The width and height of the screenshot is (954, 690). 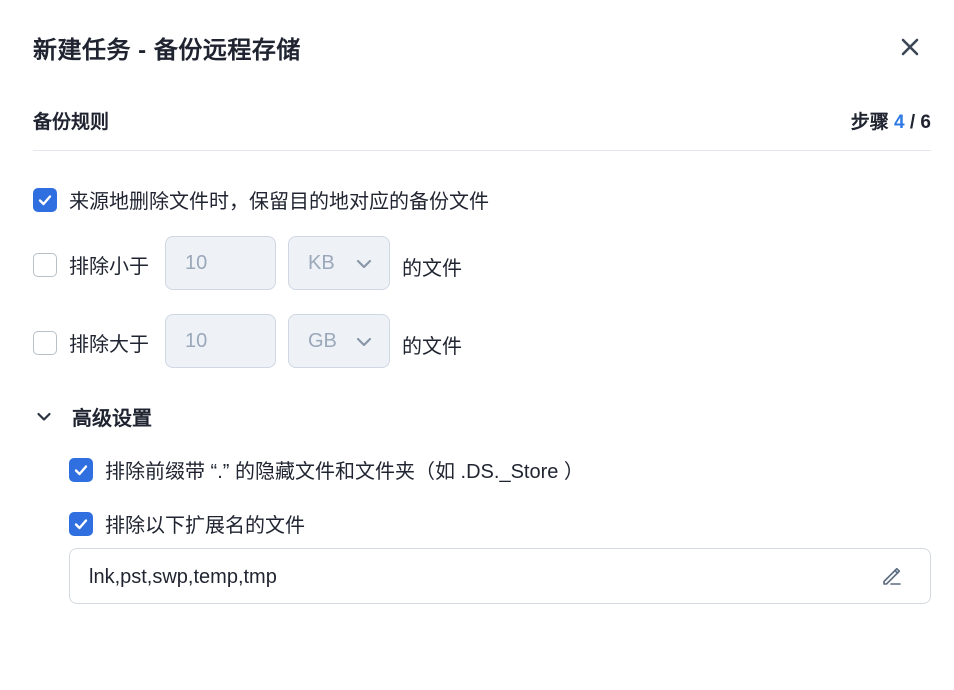 I want to click on exclude-extension-checkbox, so click(x=81, y=523).